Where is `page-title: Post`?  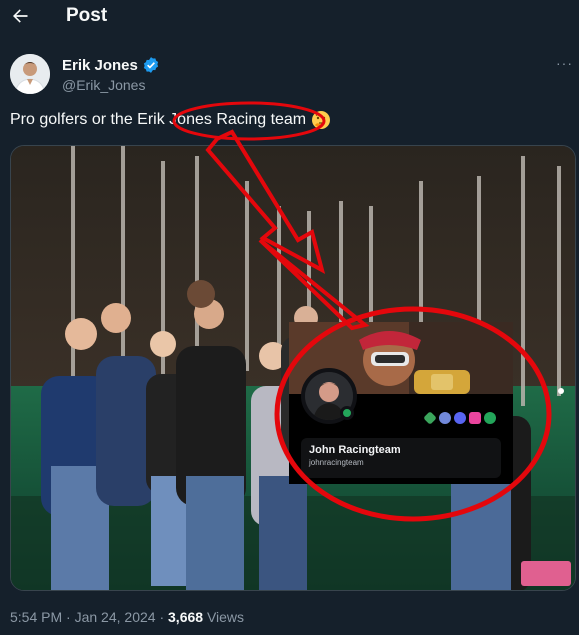 page-title: Post is located at coordinates (87, 15).